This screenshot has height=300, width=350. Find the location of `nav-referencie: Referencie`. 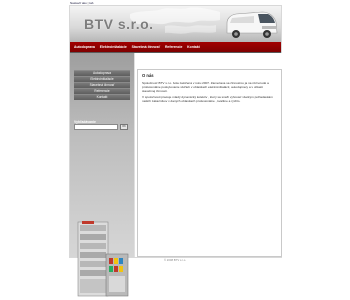

nav-referencie: Referencie is located at coordinates (173, 47).